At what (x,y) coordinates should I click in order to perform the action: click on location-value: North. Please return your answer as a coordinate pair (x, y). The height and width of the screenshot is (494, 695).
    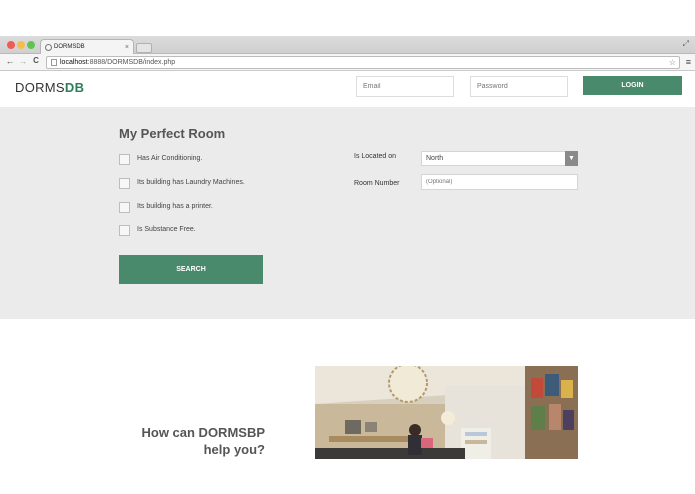
    Looking at the image, I should click on (435, 158).